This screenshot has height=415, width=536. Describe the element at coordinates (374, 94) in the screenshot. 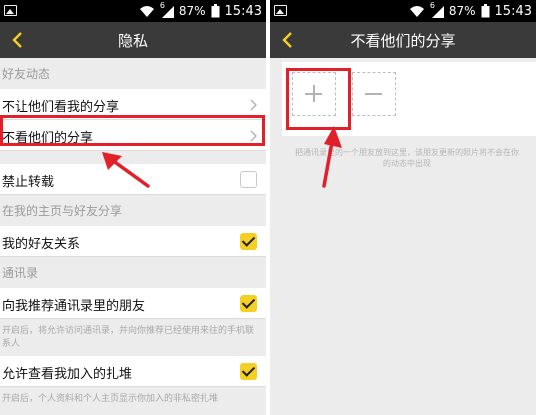

I see `remove-member-button` at that location.